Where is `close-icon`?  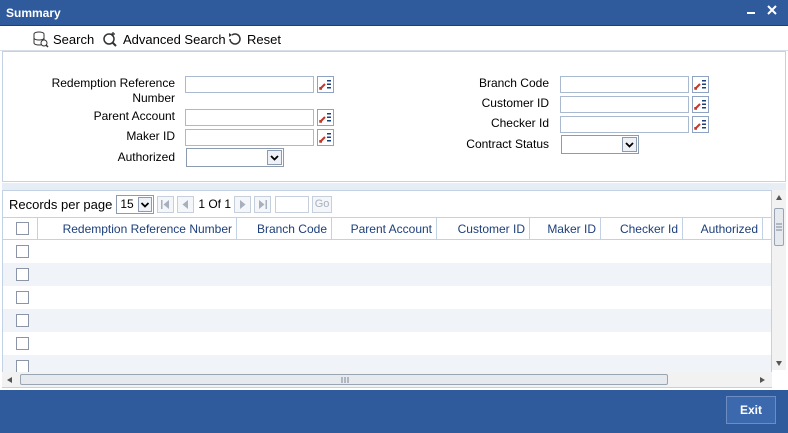 close-icon is located at coordinates (772, 11).